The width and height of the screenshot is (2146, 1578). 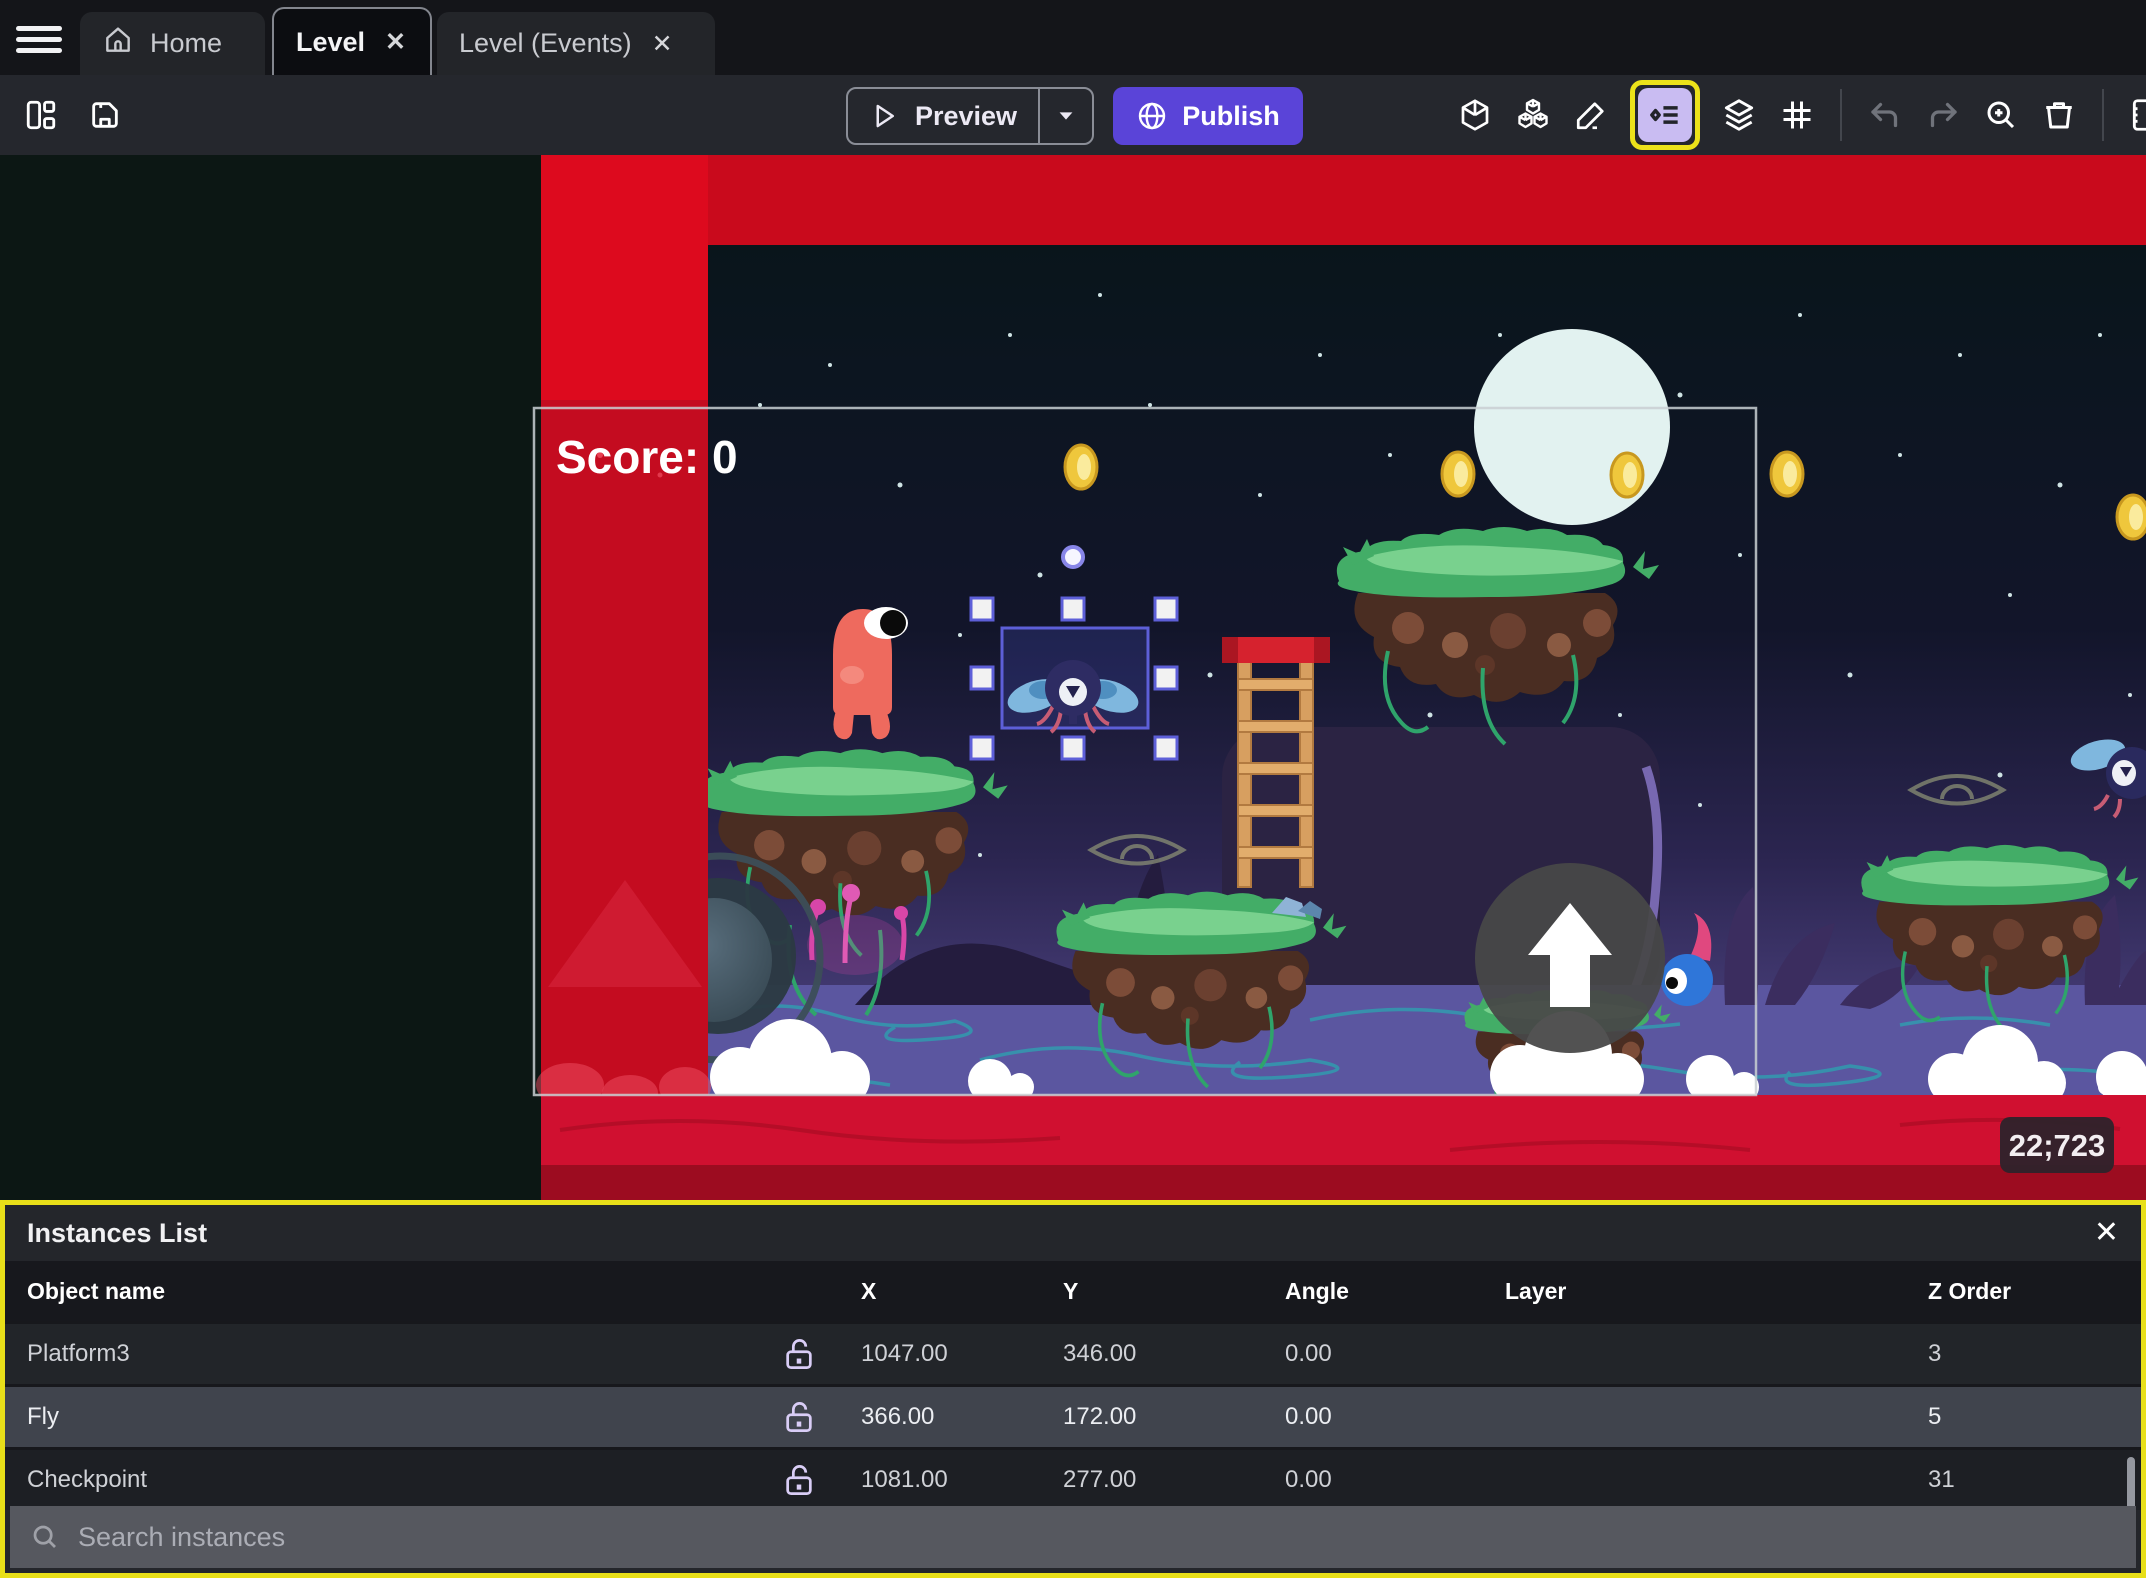 I want to click on instances-list-title: Instances List, so click(x=117, y=1232).